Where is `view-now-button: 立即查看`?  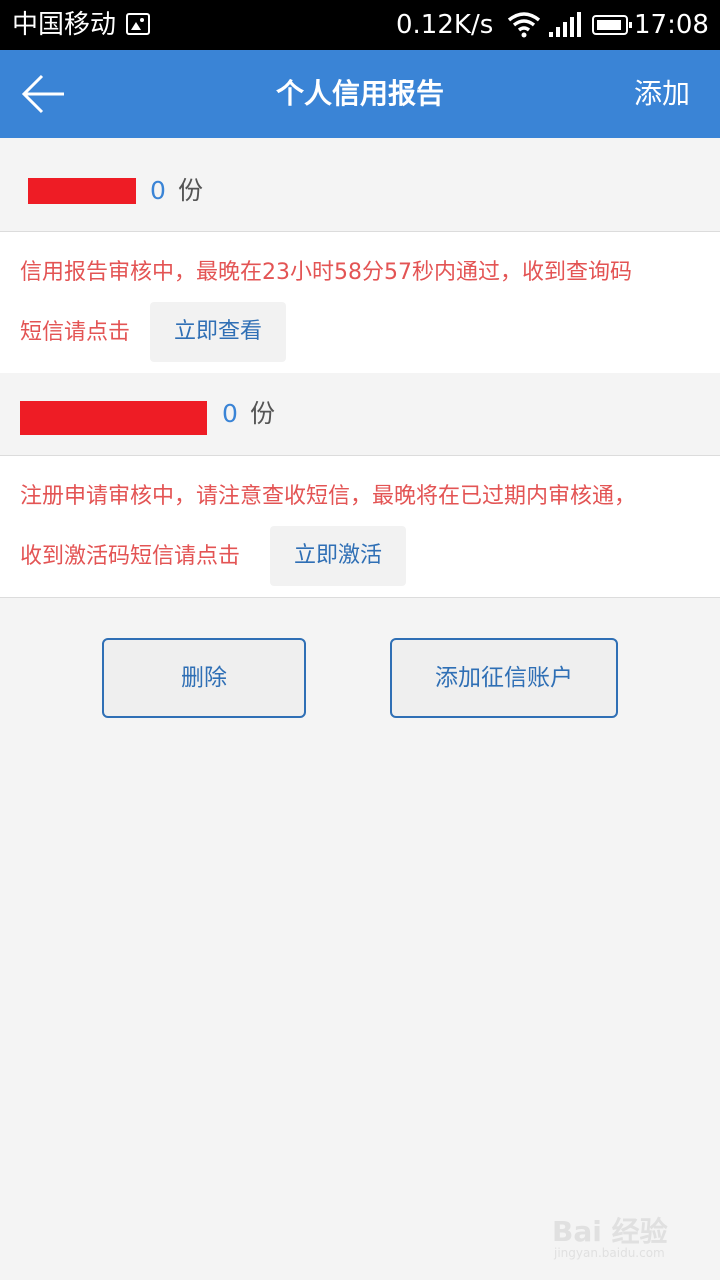 view-now-button: 立即查看 is located at coordinates (218, 332).